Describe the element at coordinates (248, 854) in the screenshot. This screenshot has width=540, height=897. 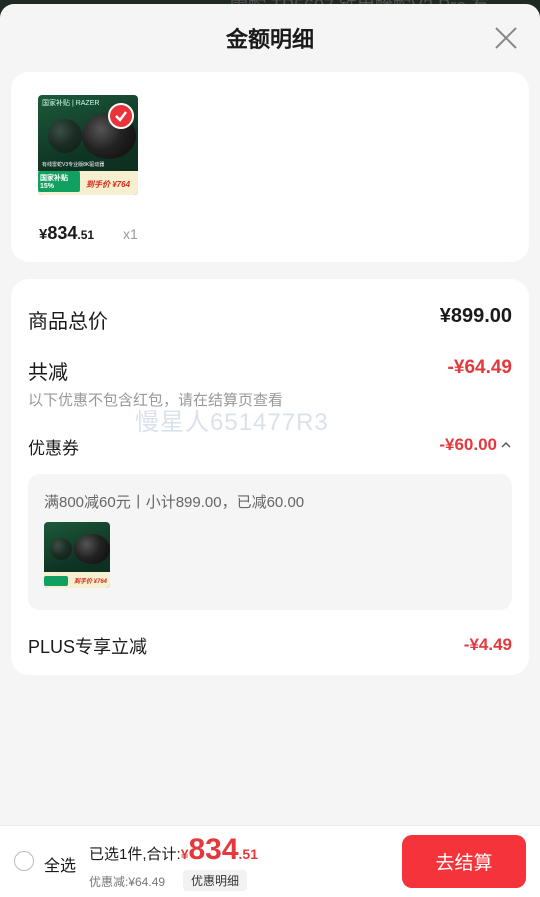
I see `total-decimal: .51` at that location.